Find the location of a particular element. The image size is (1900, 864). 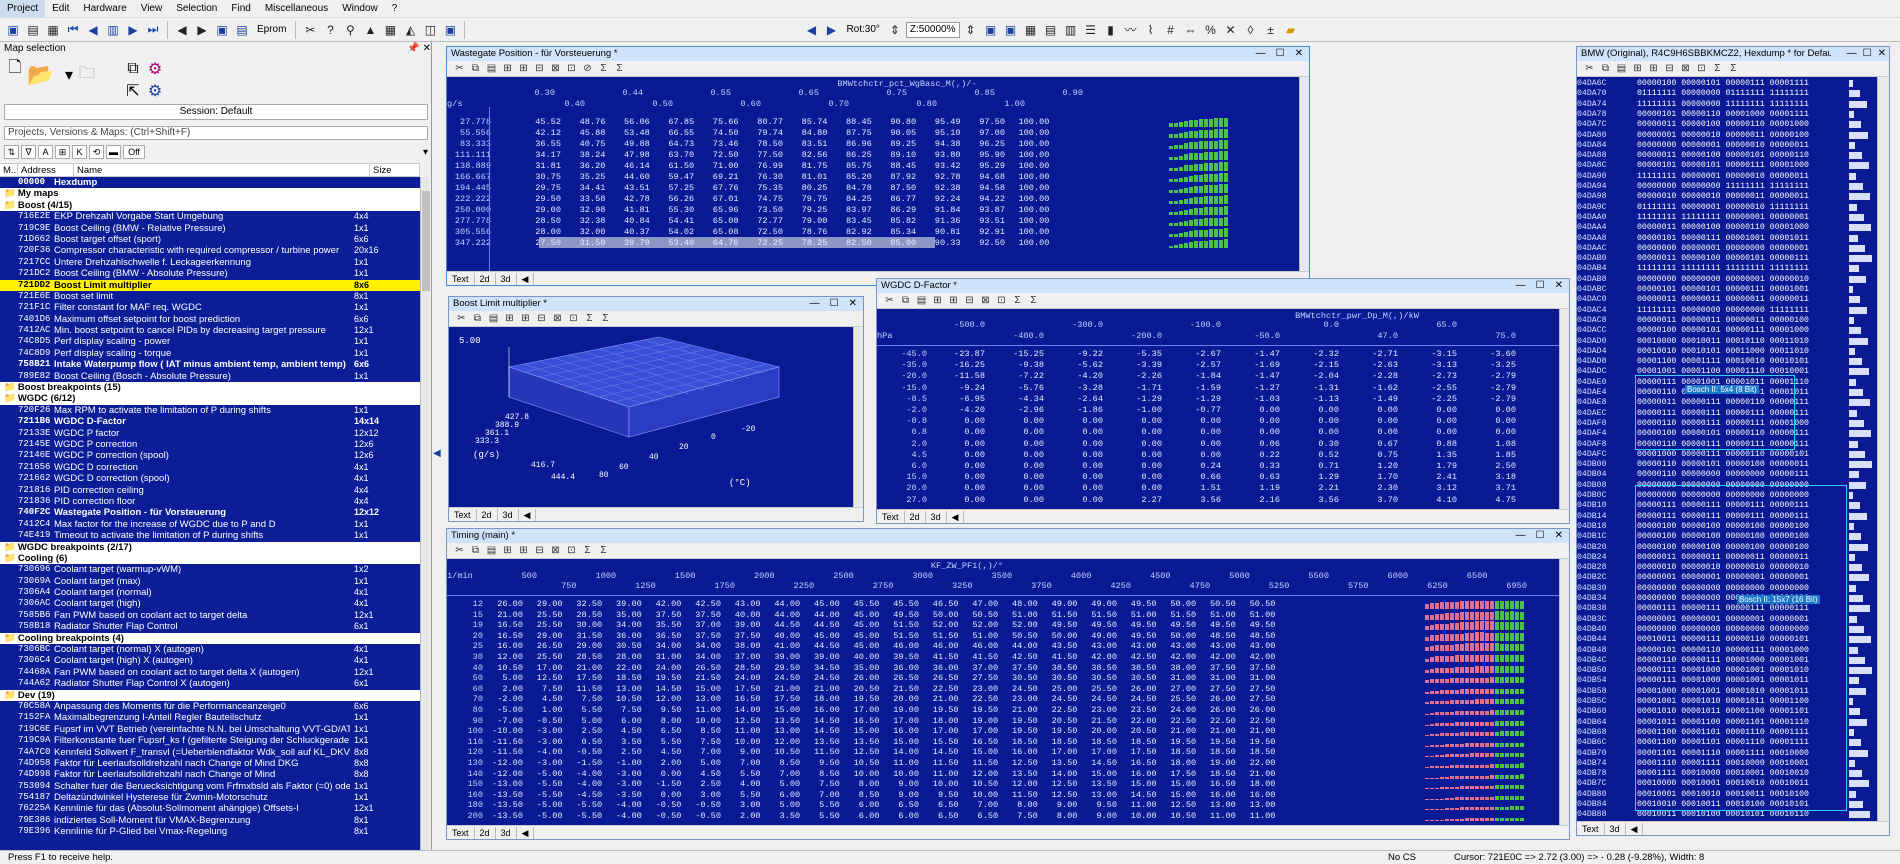

map-row: 721656 WGDC D correction 4x1 is located at coordinates (210, 467).